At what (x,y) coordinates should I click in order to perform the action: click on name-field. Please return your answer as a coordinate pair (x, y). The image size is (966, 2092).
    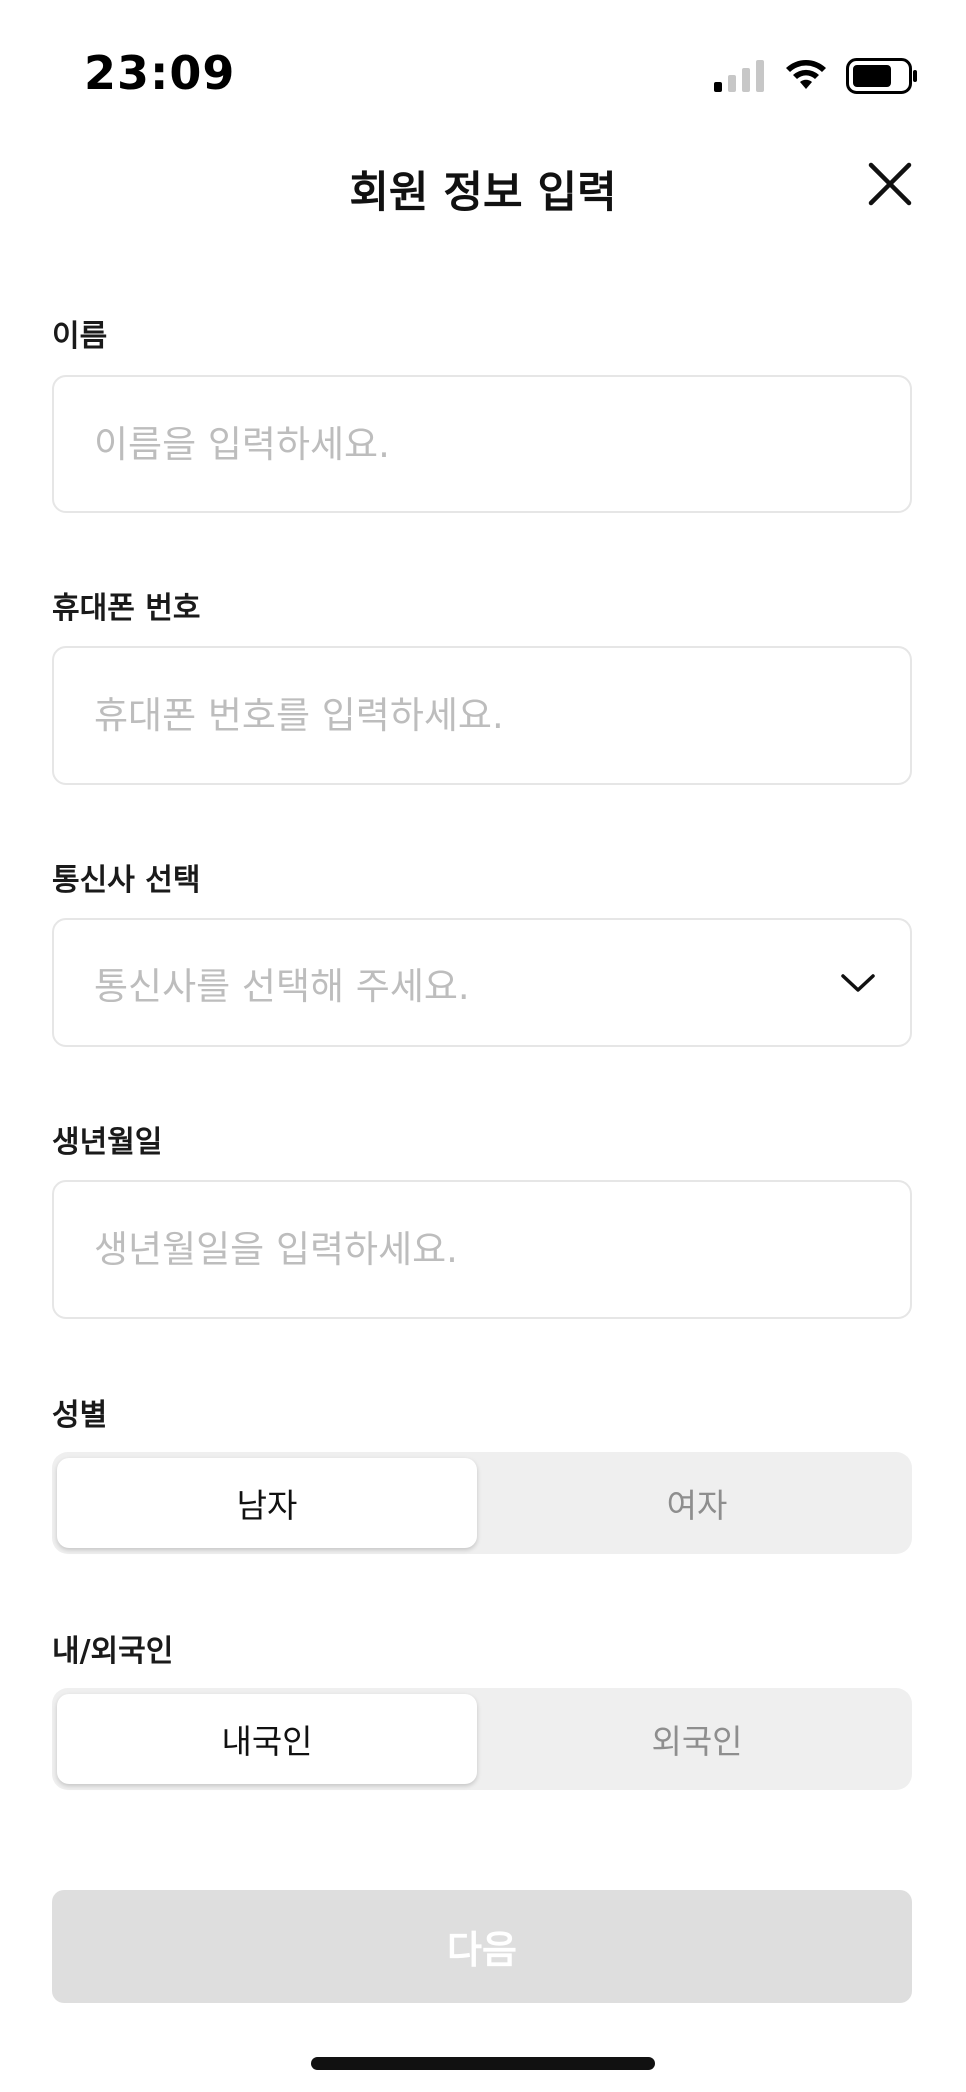
    Looking at the image, I should click on (482, 444).